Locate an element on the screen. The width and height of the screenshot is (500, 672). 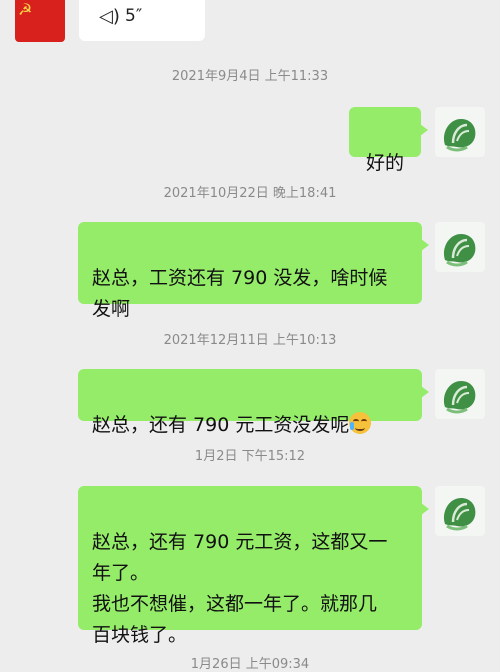
party-emblem-icon: ☭ is located at coordinates (25, 9).